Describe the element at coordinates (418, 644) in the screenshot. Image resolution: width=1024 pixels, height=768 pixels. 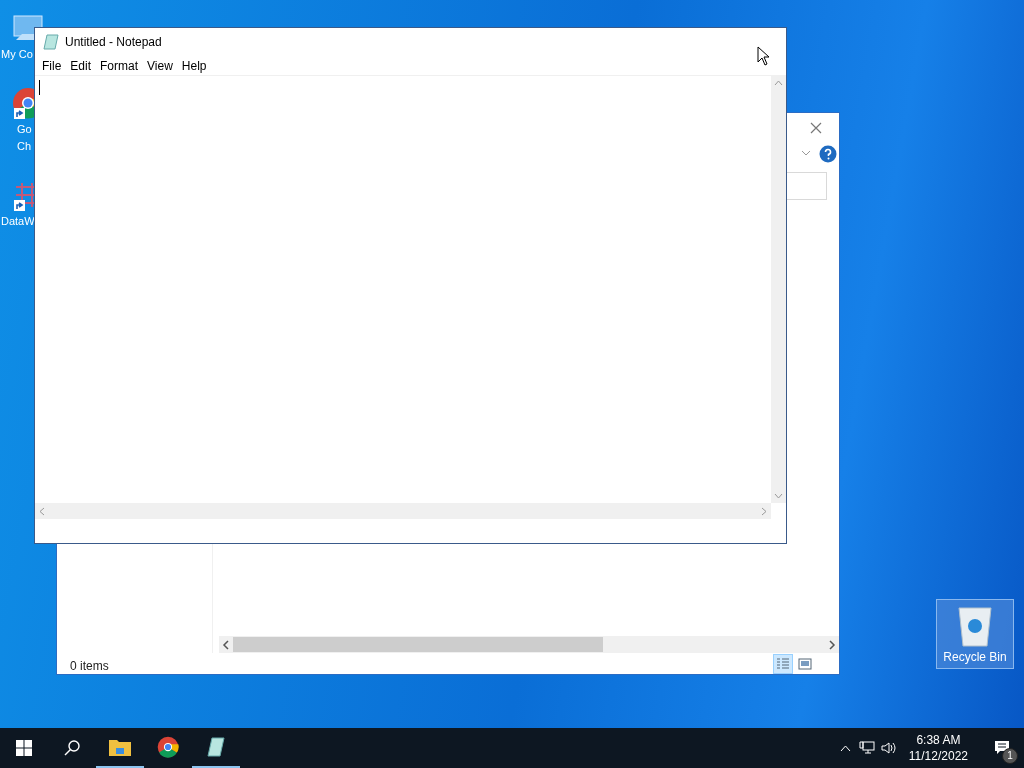
I see `scrollbar-thumb` at that location.